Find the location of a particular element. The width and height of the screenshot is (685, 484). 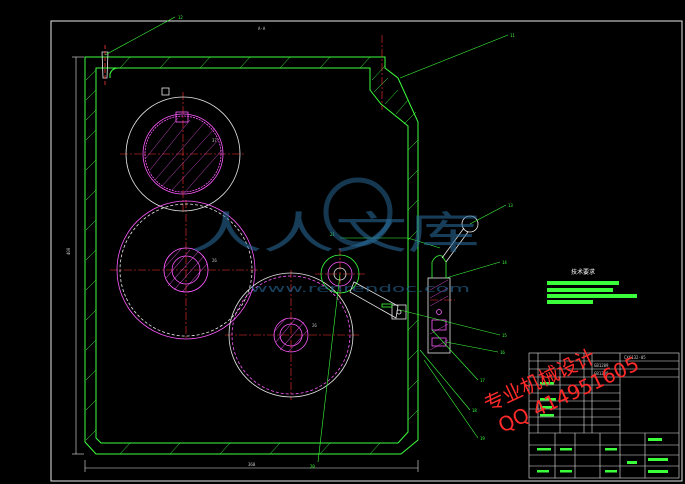

requirements-title: 技术要求 is located at coordinates (583, 272).